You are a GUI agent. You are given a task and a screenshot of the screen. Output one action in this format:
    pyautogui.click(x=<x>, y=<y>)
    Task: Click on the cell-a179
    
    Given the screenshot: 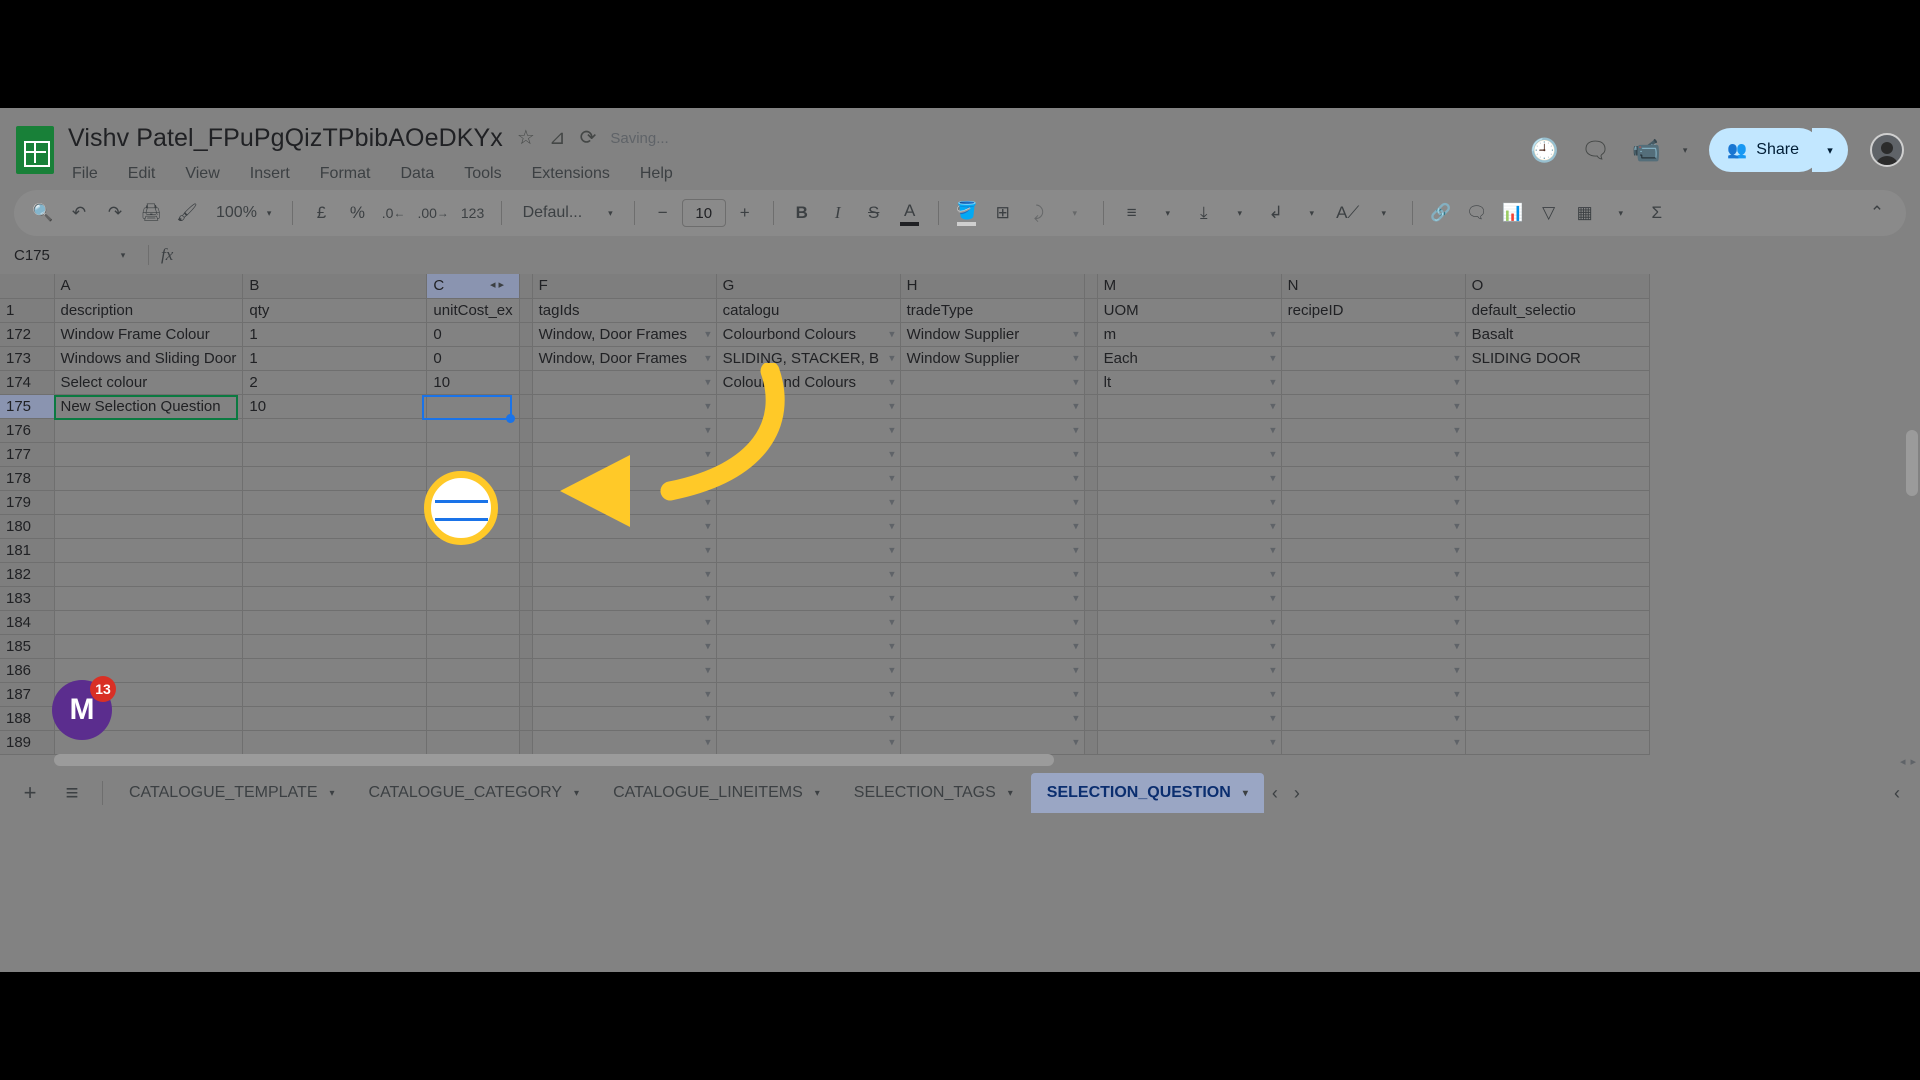 What is the action you would take?
    pyautogui.click(x=149, y=502)
    